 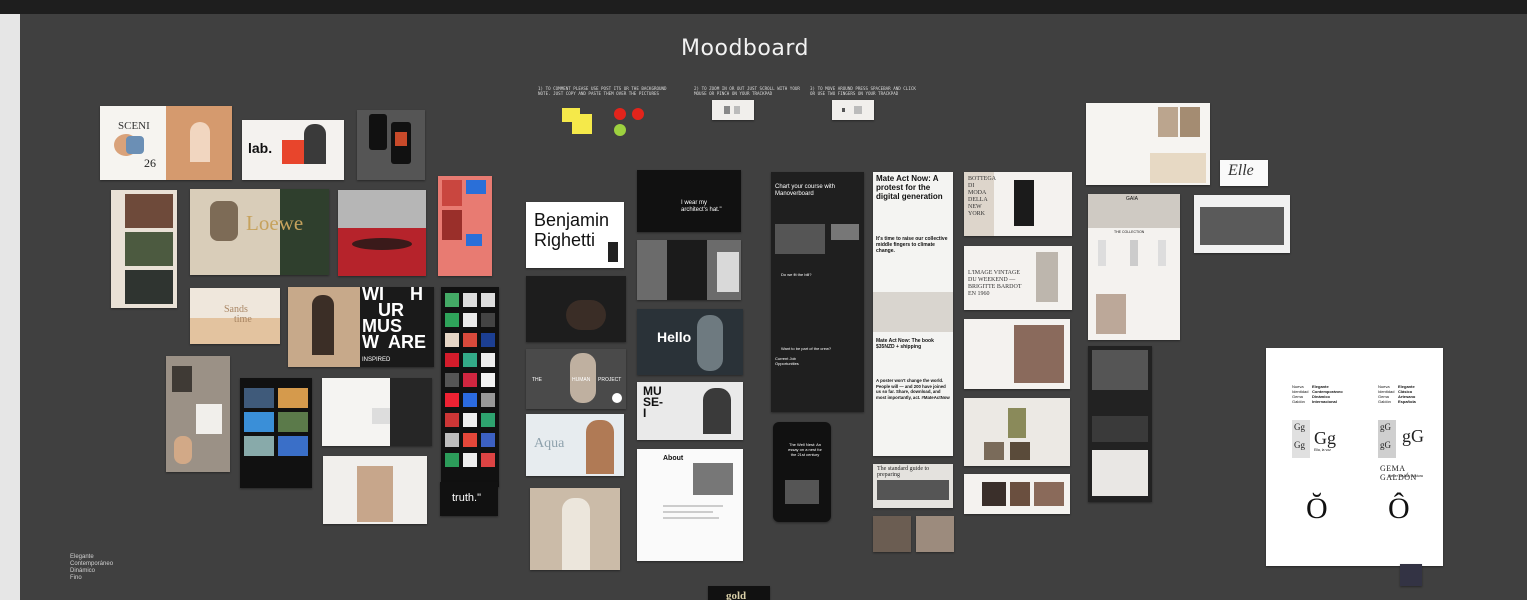 I want to click on spec-name: GEMA GALDÓN, so click(x=1398, y=473).